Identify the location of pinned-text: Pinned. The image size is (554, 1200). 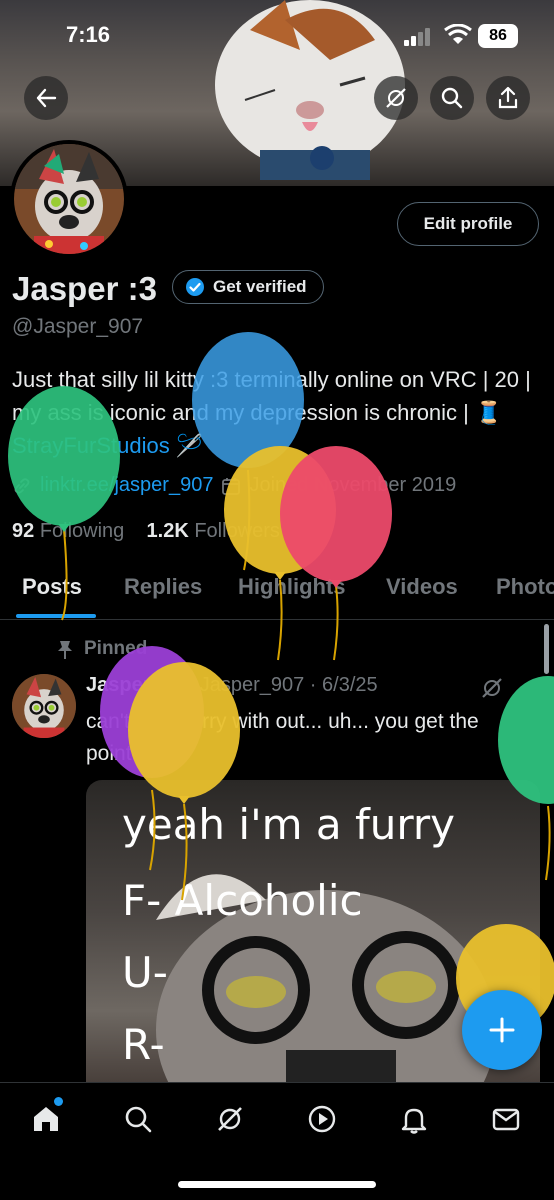
(116, 648).